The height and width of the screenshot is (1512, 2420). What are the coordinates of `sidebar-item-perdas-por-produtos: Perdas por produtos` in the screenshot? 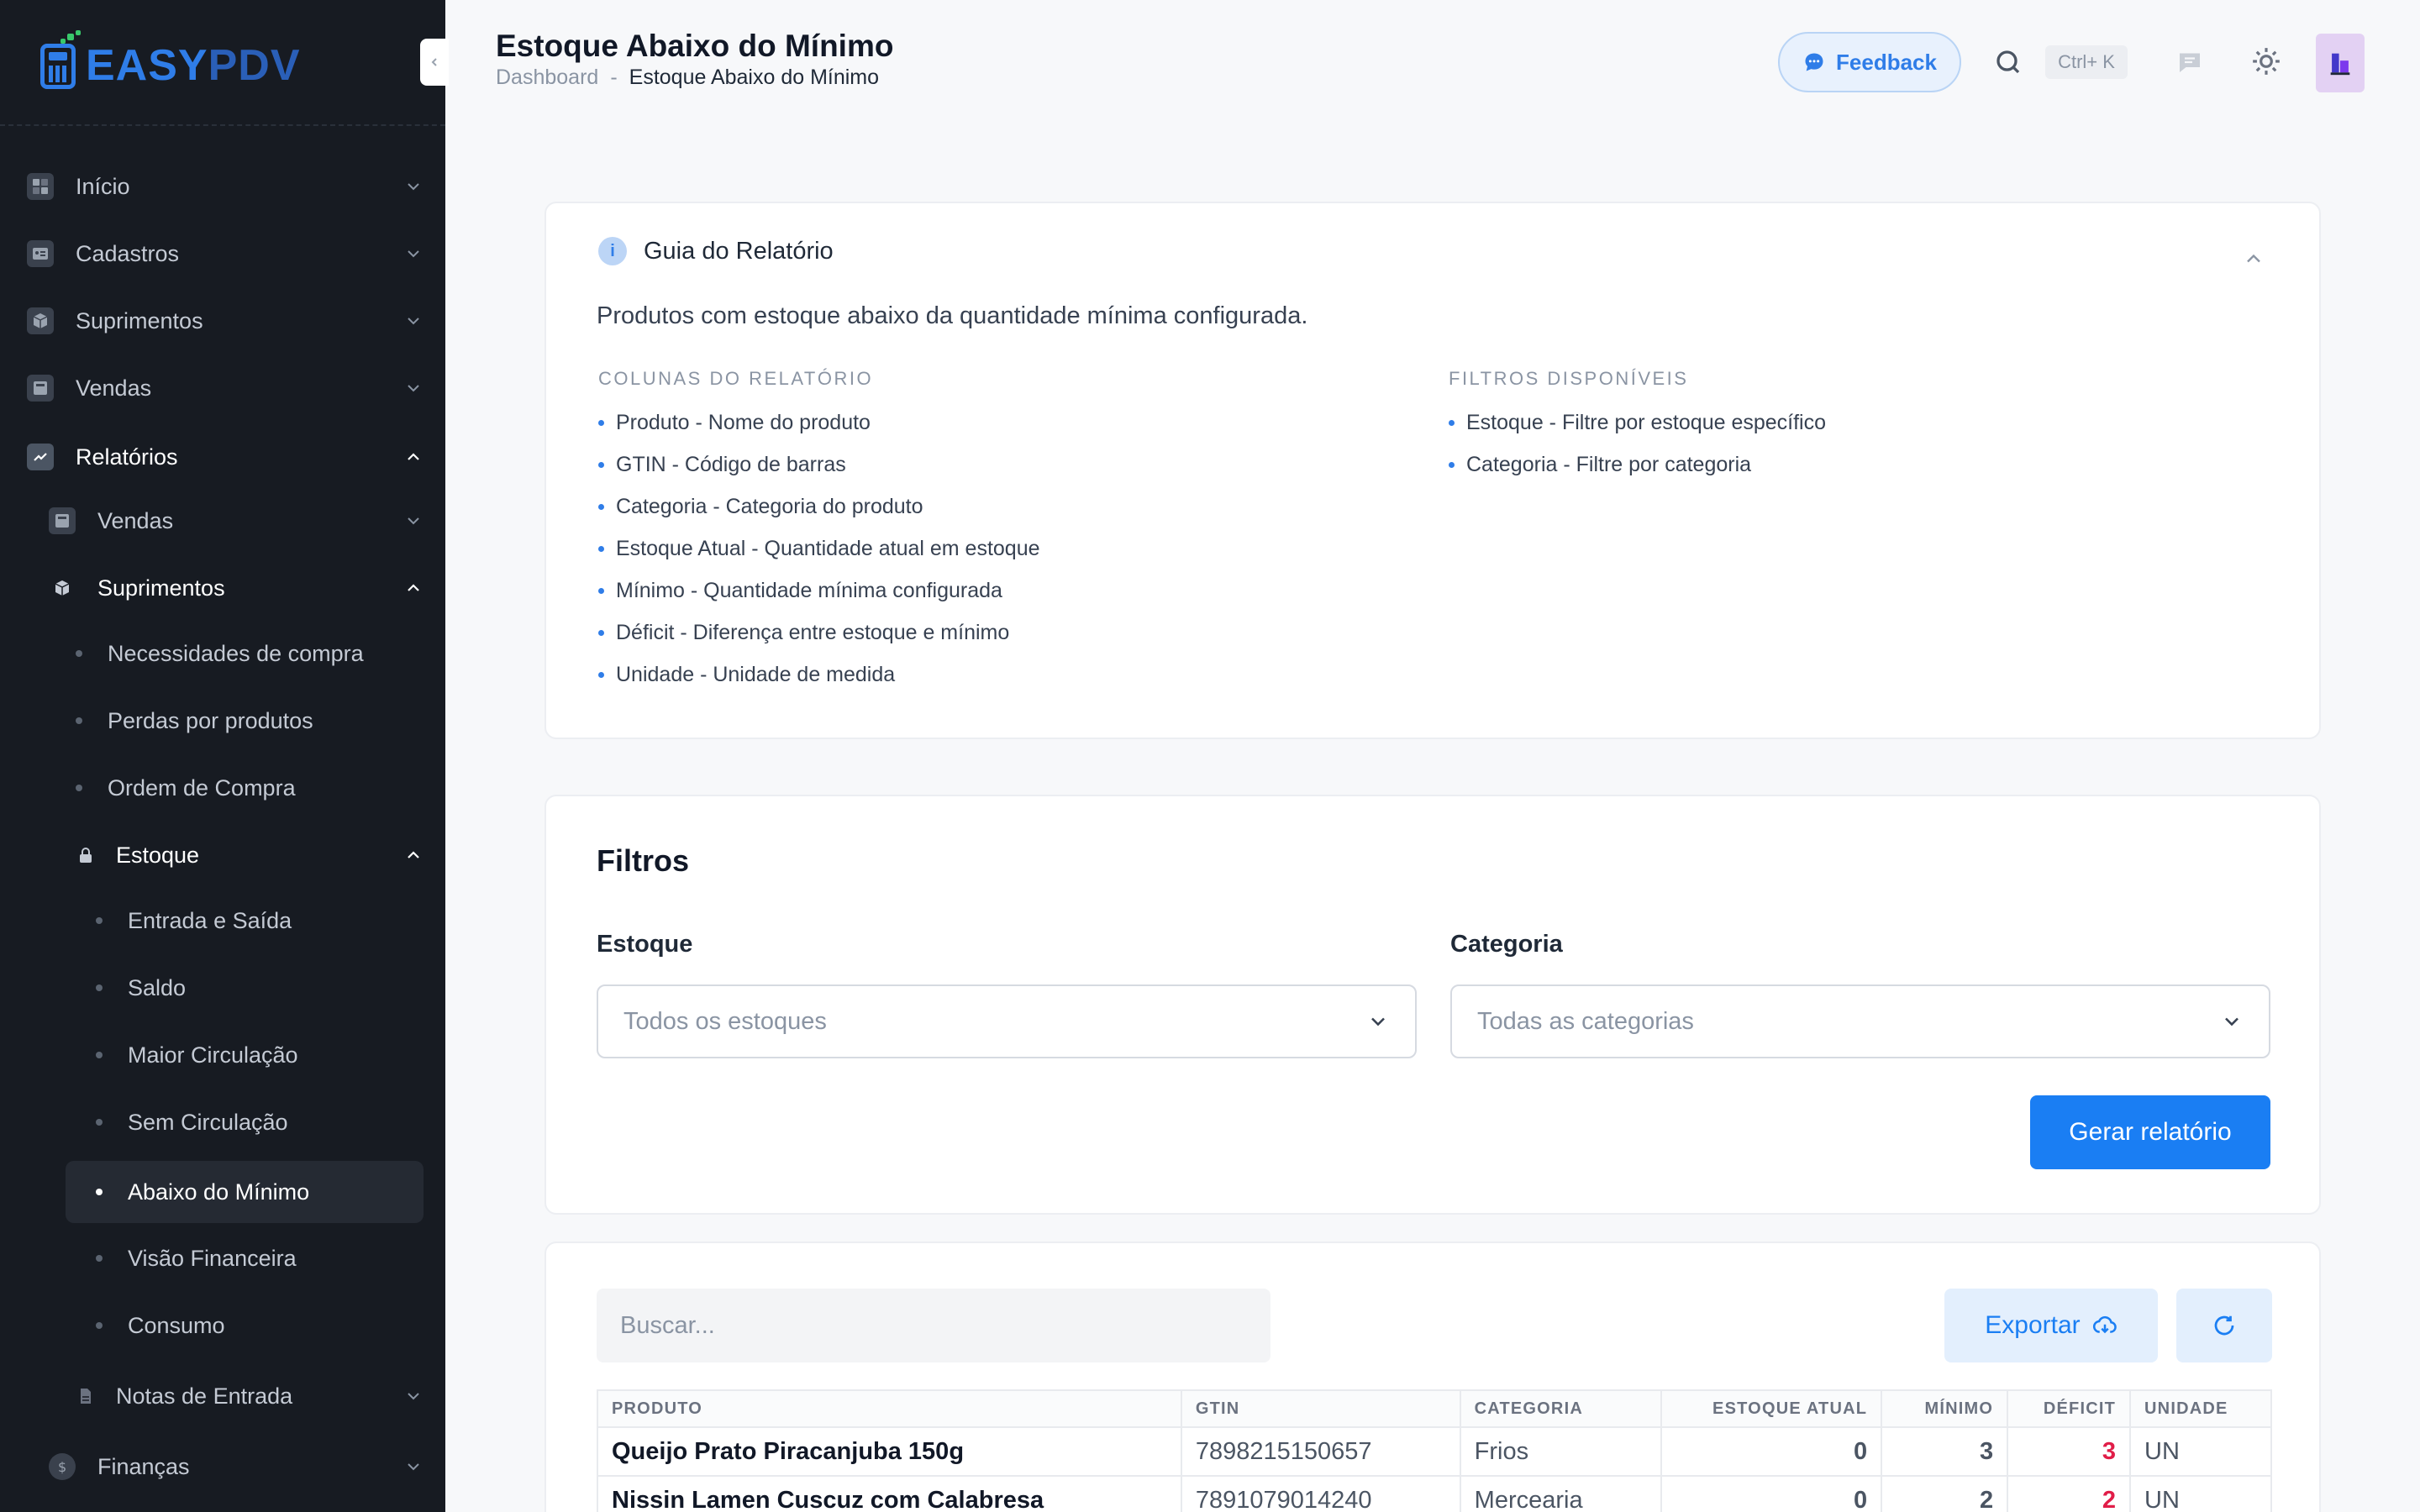 It's located at (248, 721).